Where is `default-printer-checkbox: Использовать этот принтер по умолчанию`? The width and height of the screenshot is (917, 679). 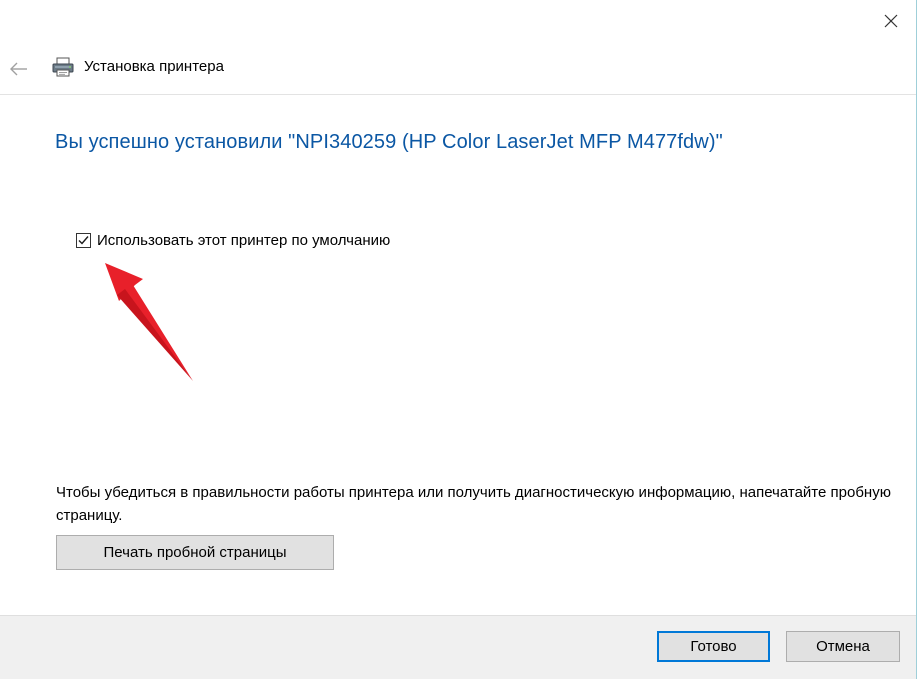 default-printer-checkbox: Использовать этот принтер по умолчанию is located at coordinates (233, 240).